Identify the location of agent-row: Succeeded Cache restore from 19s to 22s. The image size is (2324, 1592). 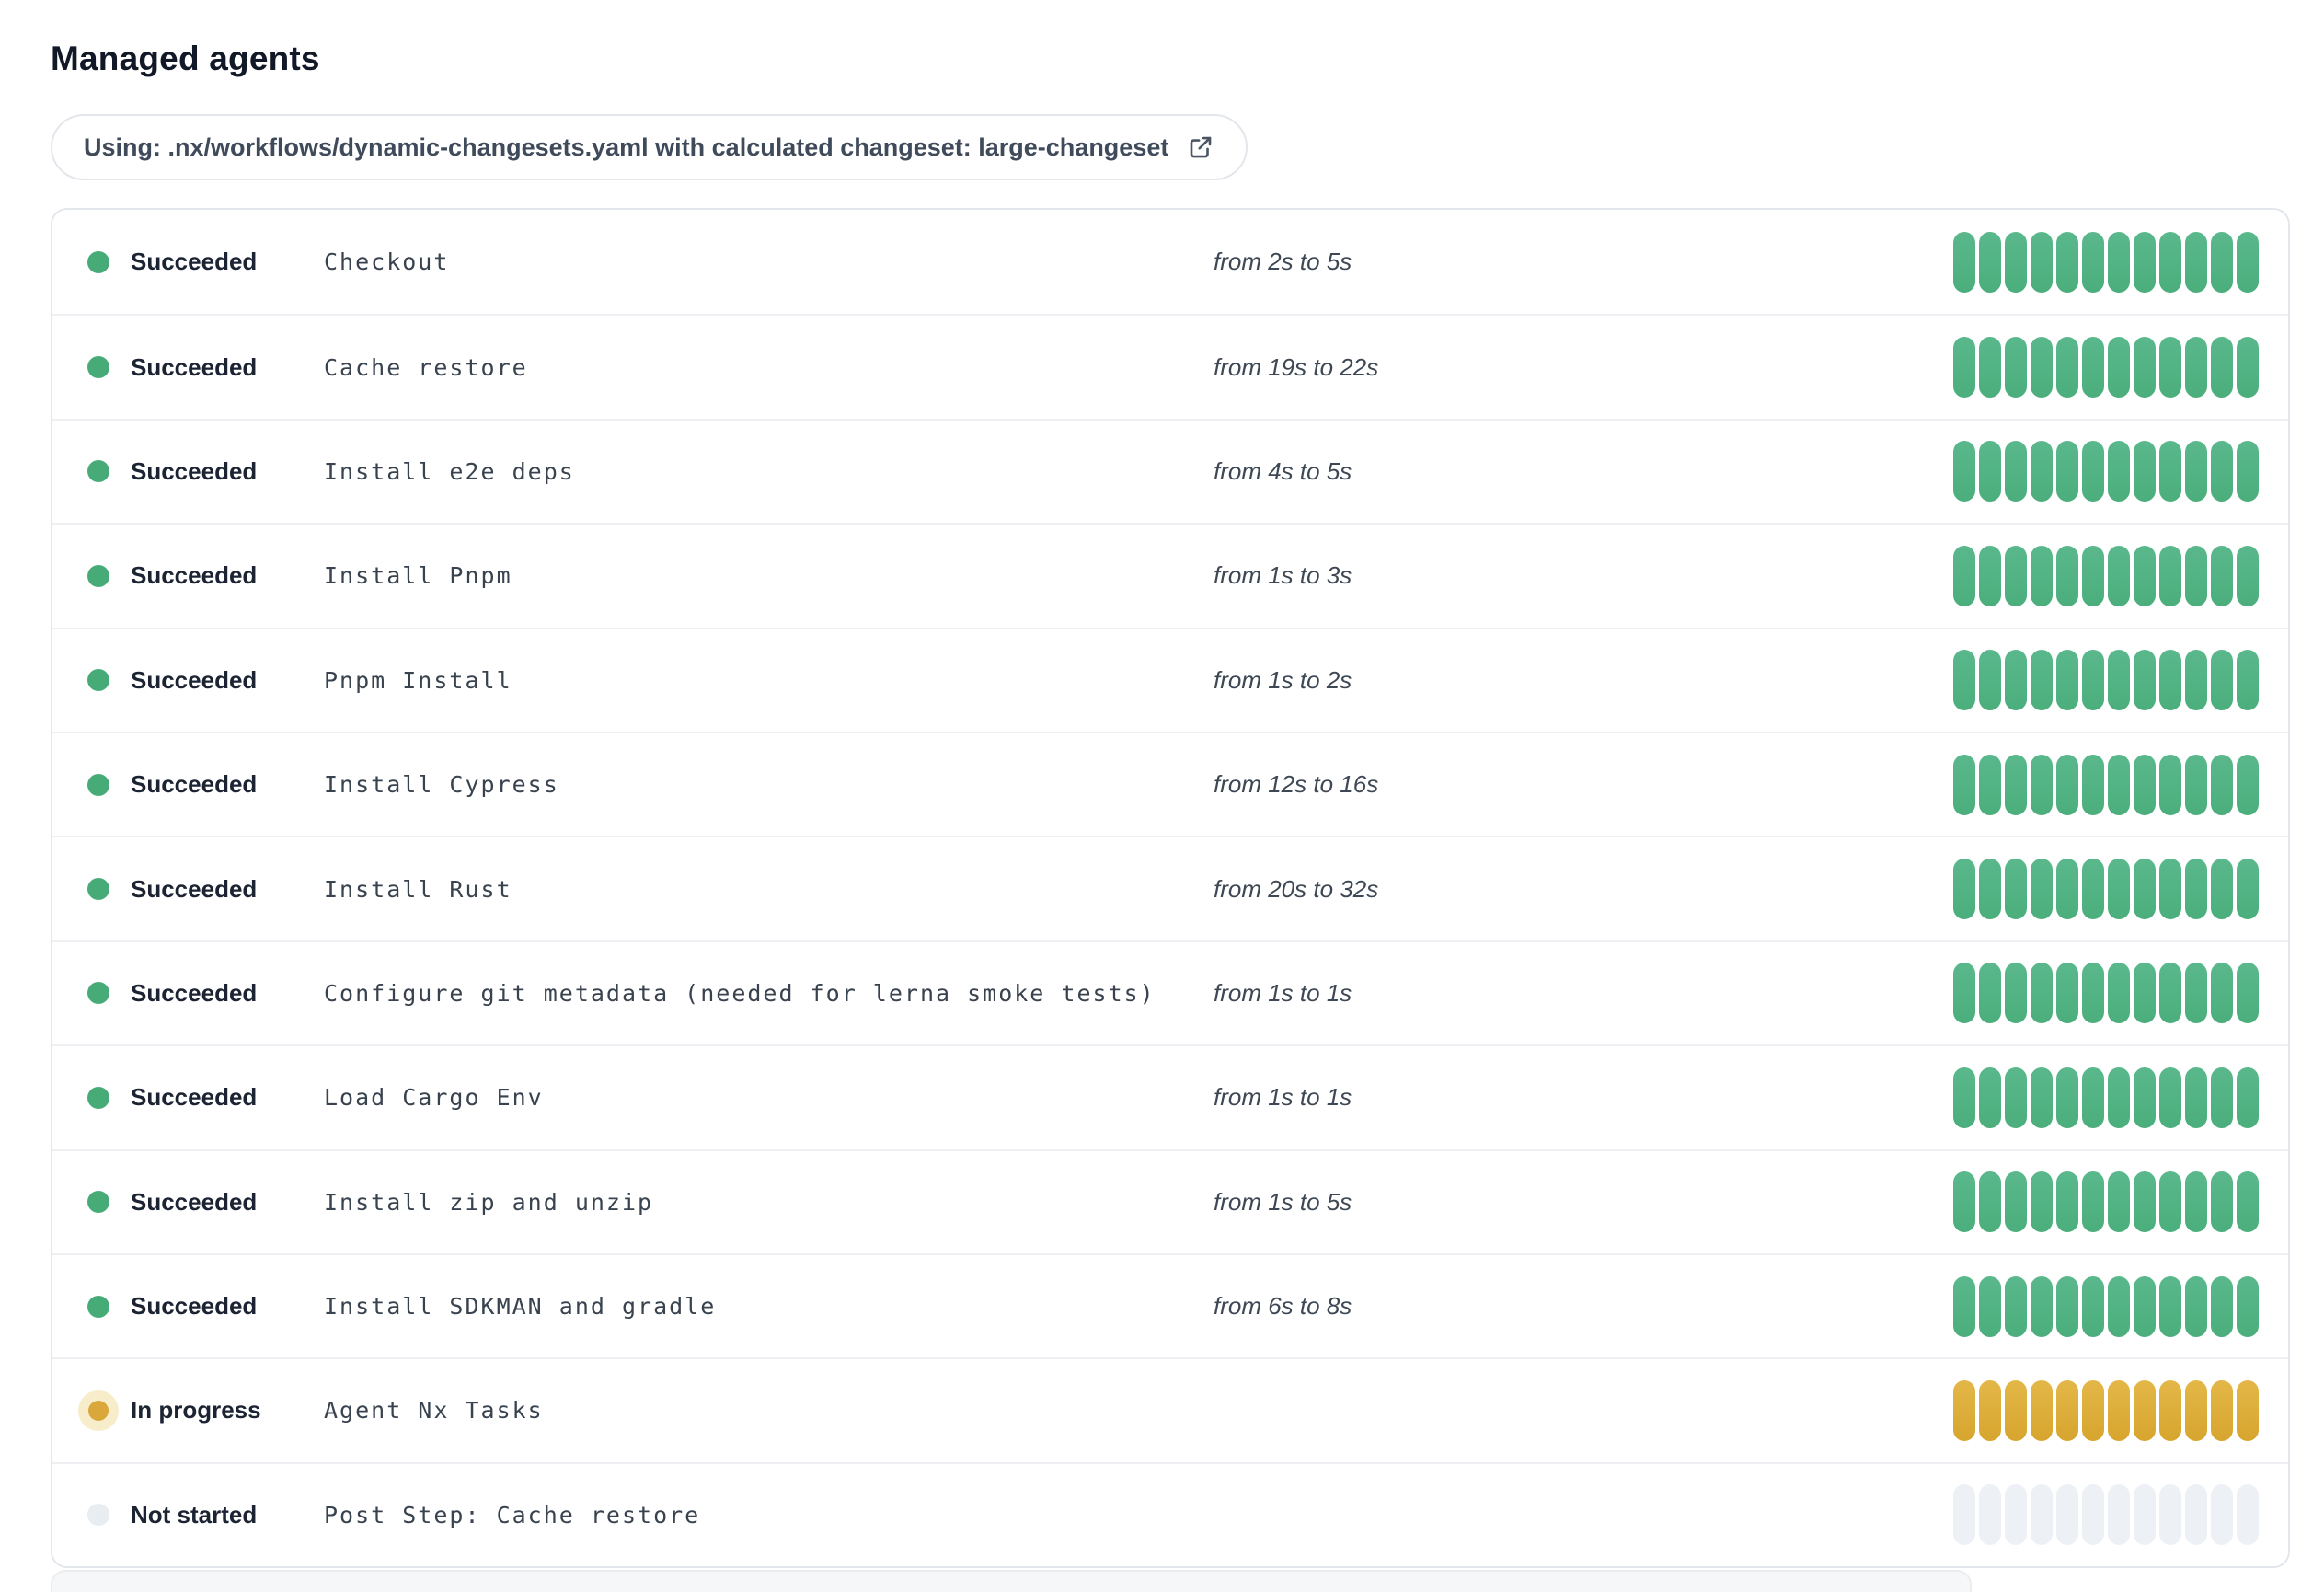
(1170, 366).